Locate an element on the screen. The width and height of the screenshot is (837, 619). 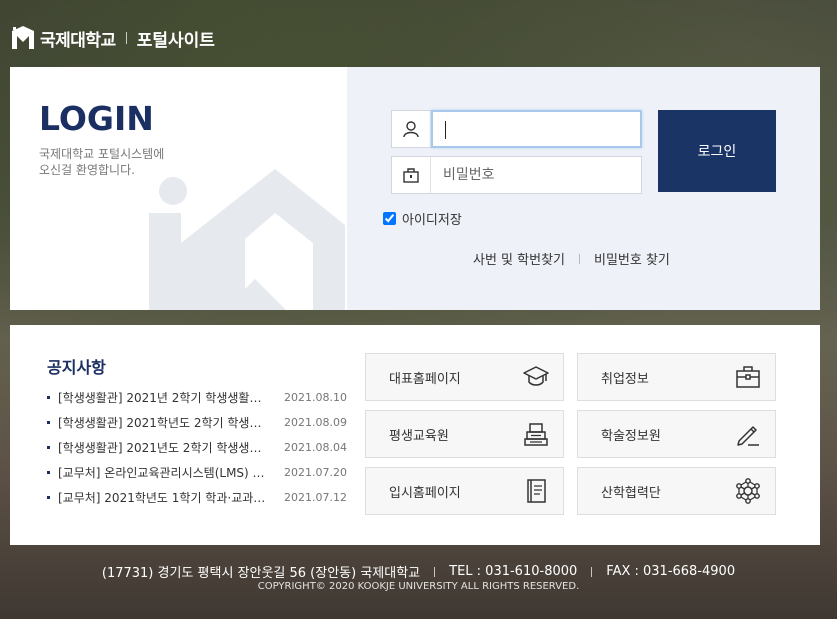
lock-icon is located at coordinates (411, 175).